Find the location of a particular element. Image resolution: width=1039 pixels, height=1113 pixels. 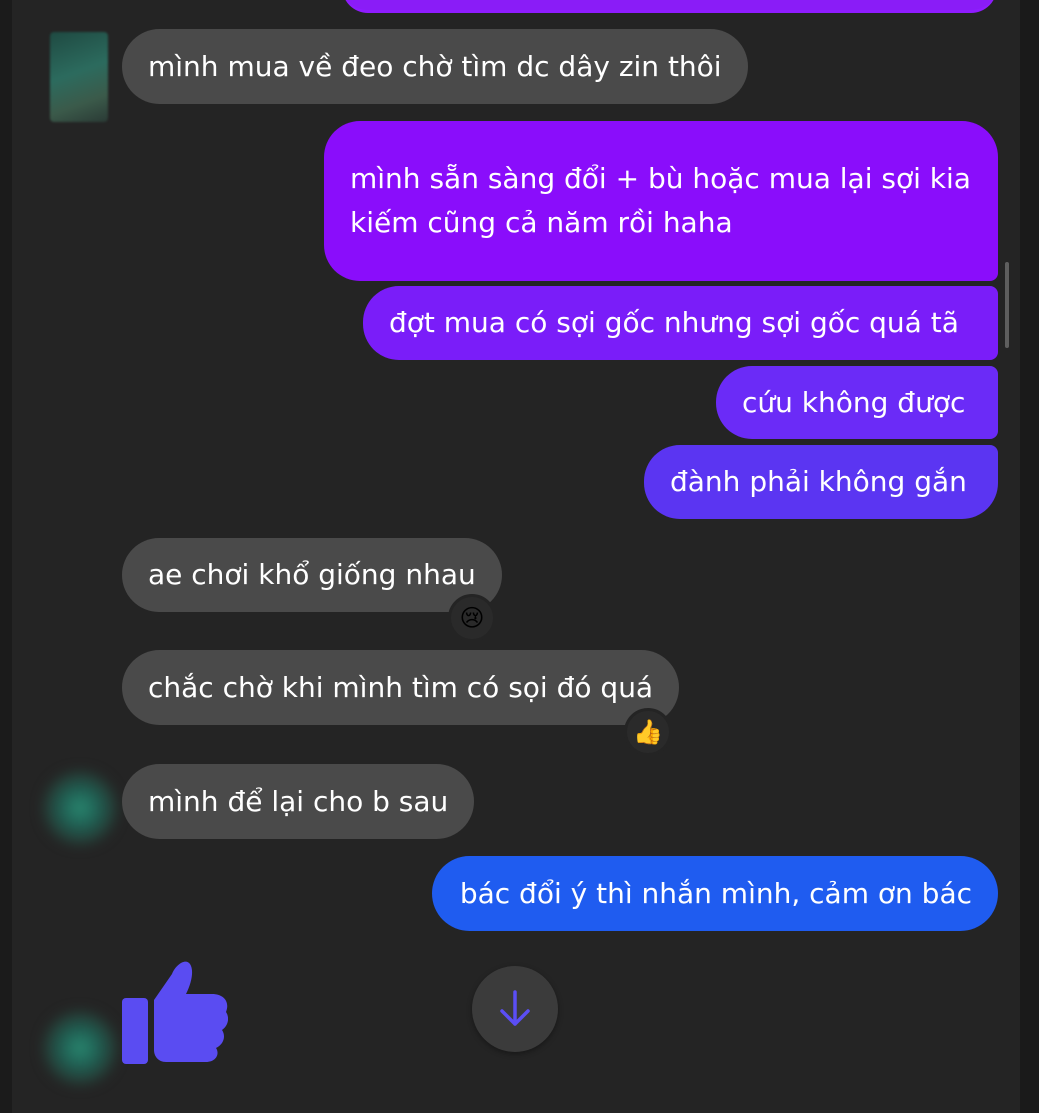

incoming-message: ae chơi khổ giống nhau is located at coordinates (312, 575).